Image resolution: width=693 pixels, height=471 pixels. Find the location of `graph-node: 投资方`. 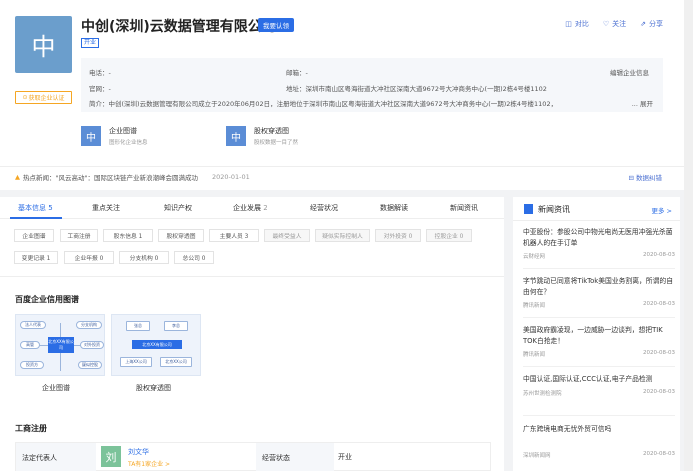

graph-node: 投资方 is located at coordinates (32, 365).